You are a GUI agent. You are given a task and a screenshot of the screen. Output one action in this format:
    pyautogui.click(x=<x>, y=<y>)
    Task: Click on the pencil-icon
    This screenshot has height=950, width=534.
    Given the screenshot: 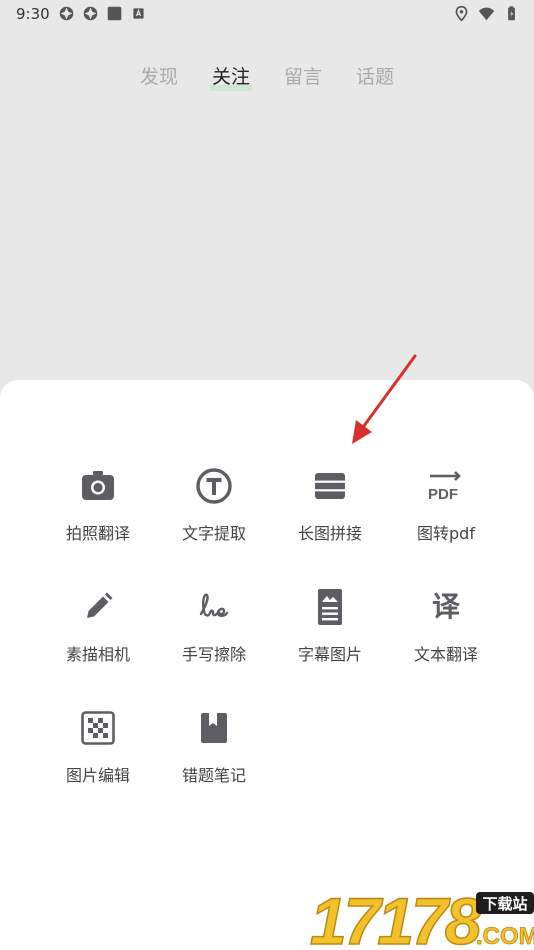 What is the action you would take?
    pyautogui.click(x=100, y=605)
    